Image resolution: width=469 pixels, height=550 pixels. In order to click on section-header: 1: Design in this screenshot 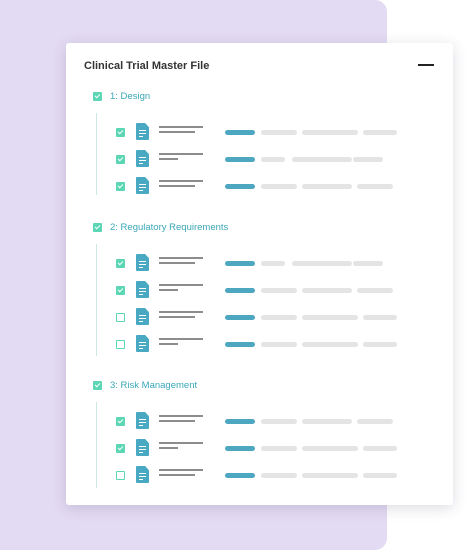, I will do `click(121, 96)`.